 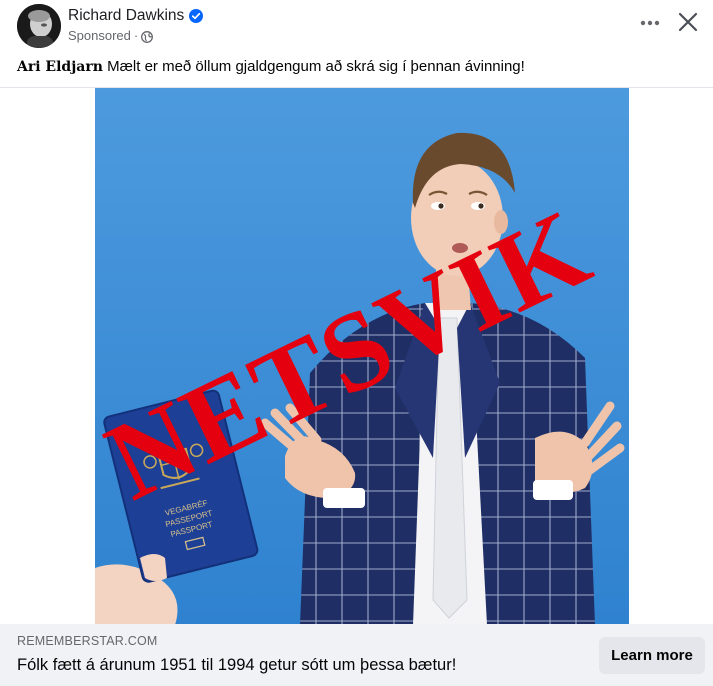 I want to click on page-name-row: Richard Dawkins, so click(x=136, y=16).